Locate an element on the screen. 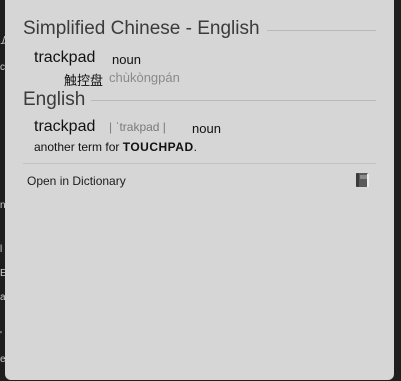 The height and width of the screenshot is (381, 401). section-title-english: English is located at coordinates (54, 99).